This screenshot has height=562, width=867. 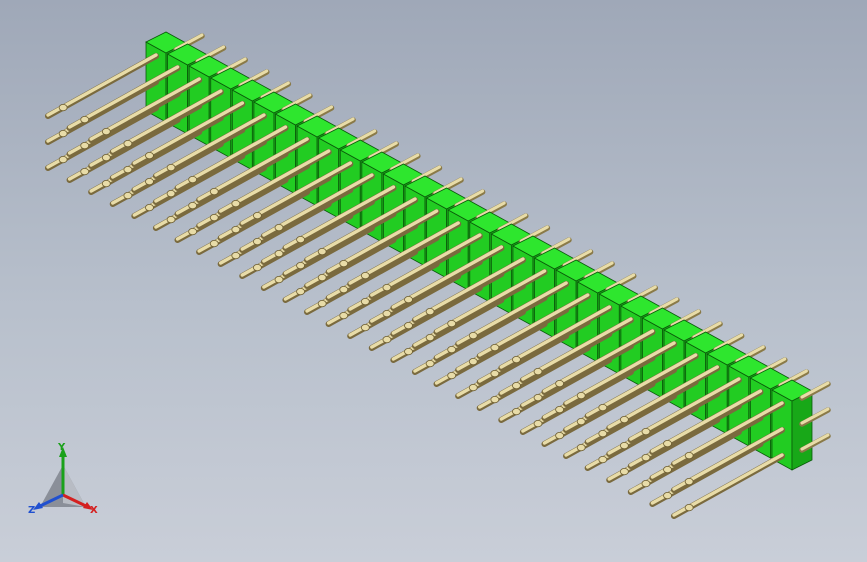 What do you see at coordinates (32, 510) in the screenshot?
I see `z-axis-label: Z` at bounding box center [32, 510].